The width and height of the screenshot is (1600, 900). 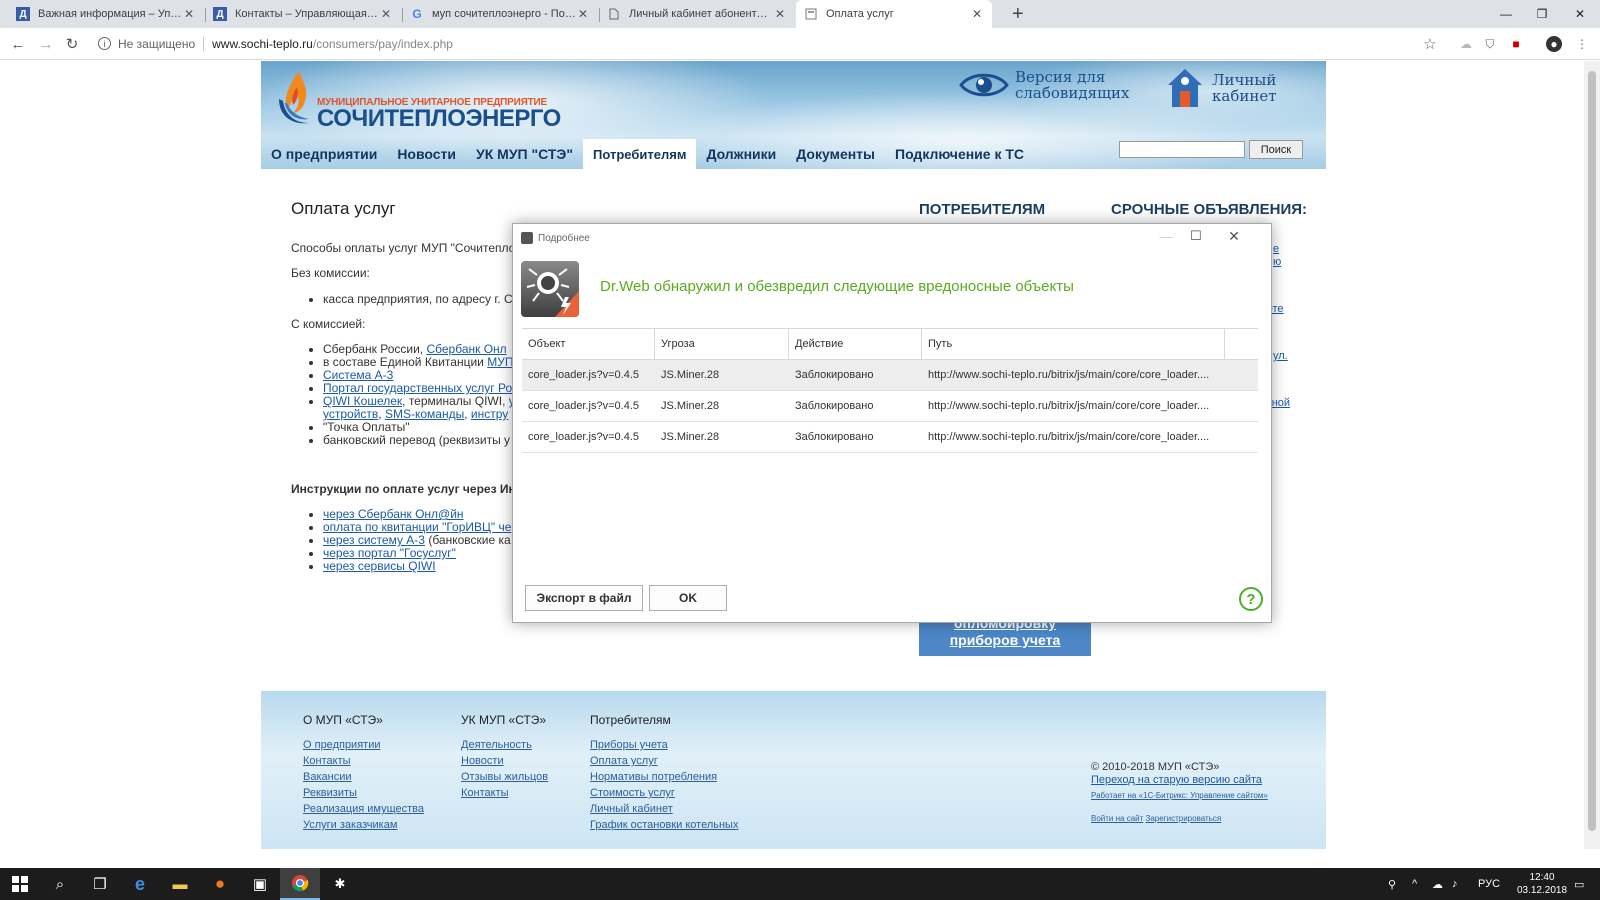 What do you see at coordinates (1430, 44) in the screenshot?
I see `bookmark-star-icon: ☆` at bounding box center [1430, 44].